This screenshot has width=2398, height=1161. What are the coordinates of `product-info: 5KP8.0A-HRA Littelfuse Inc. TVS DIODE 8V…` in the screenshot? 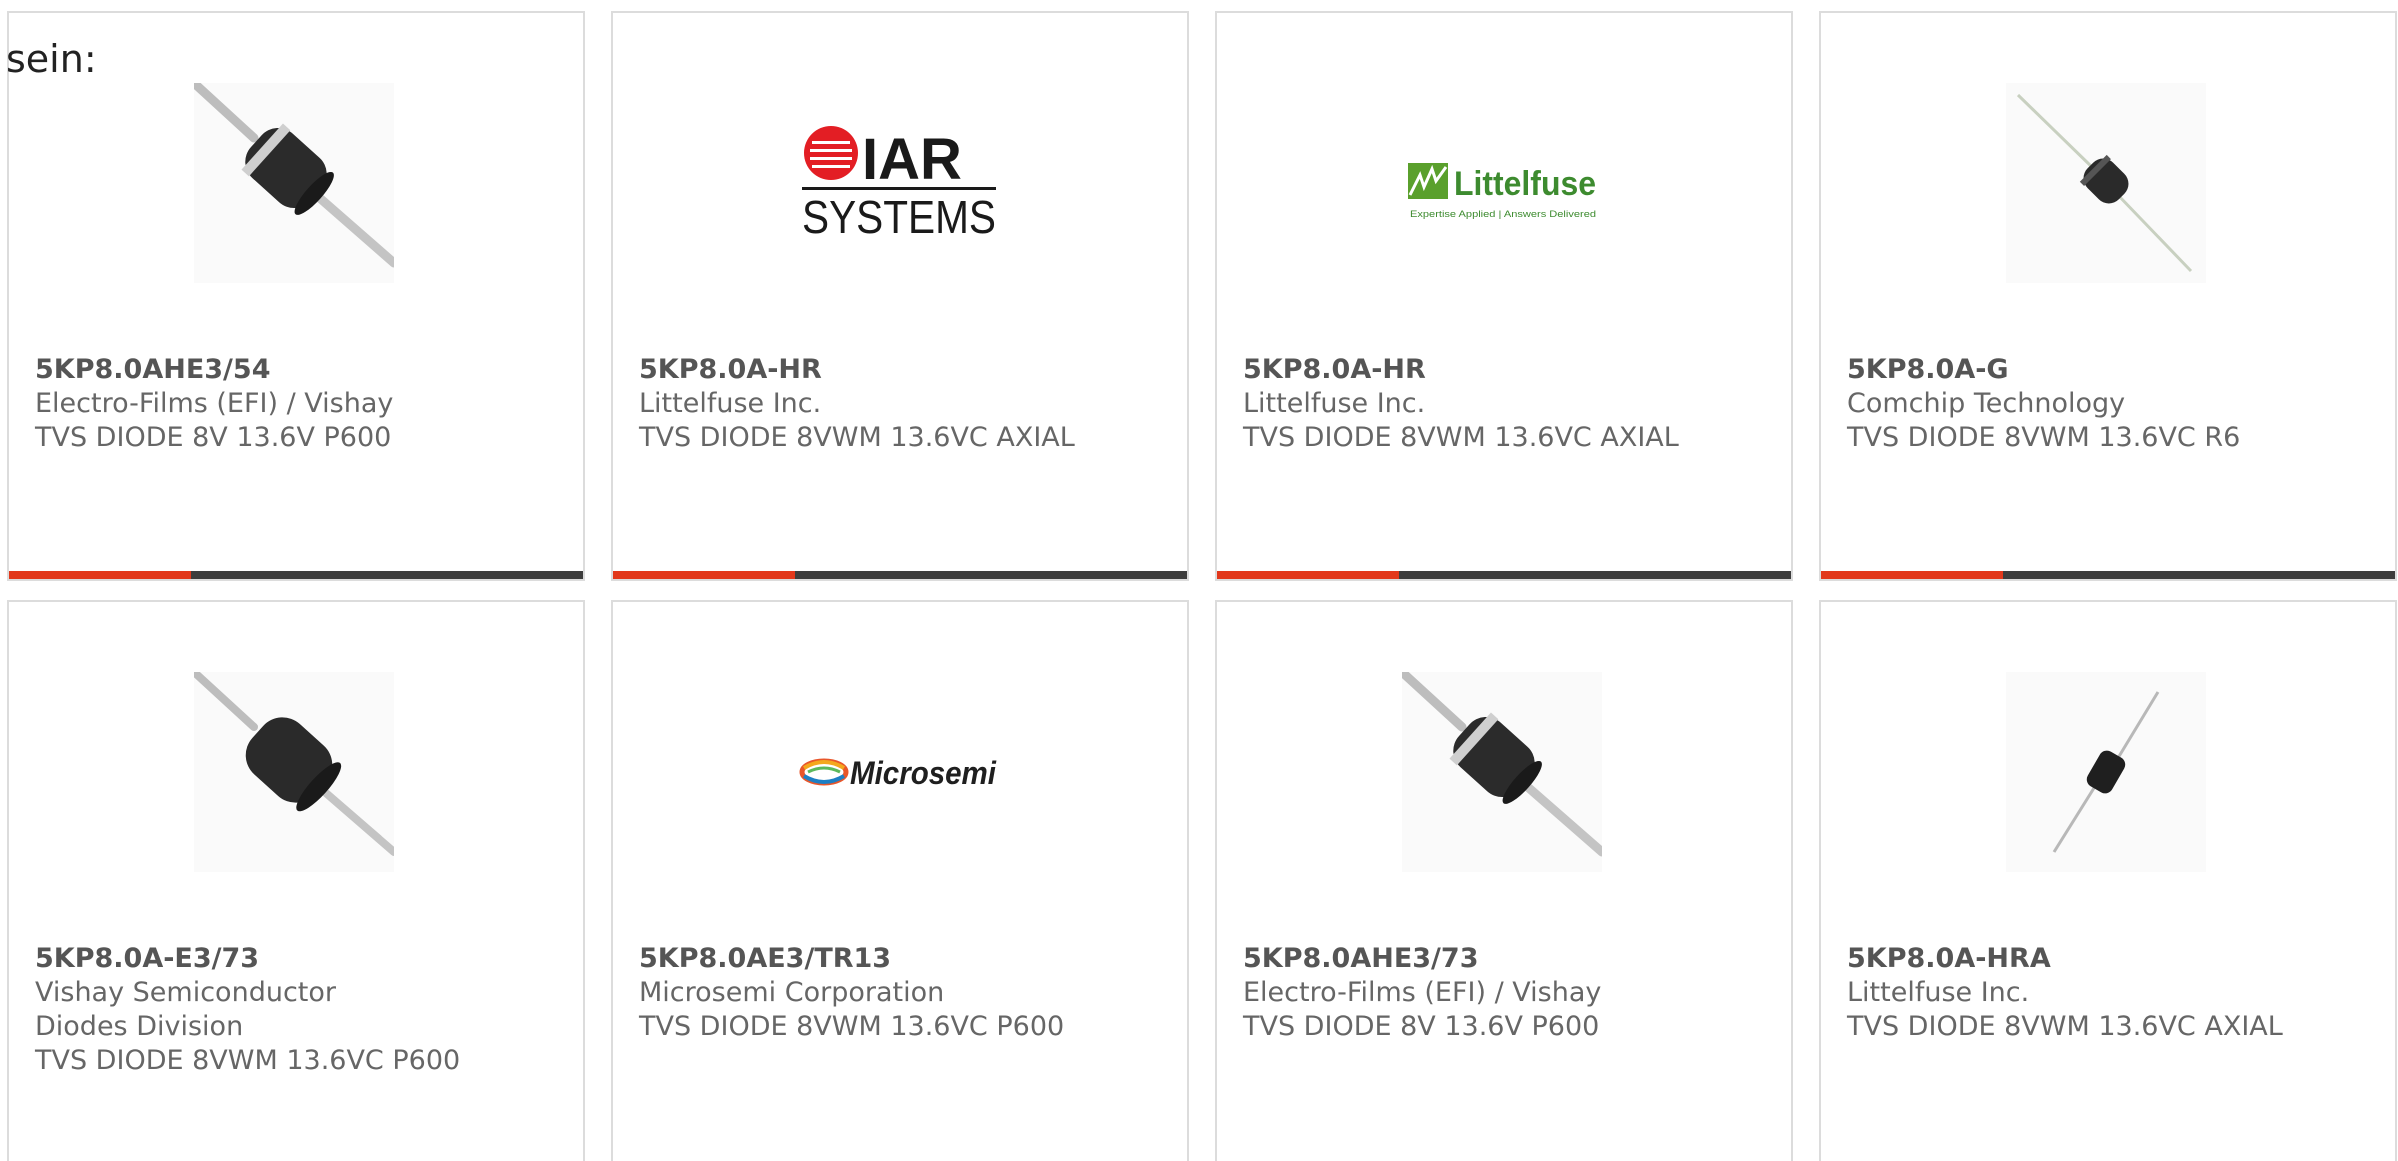 It's located at (2111, 993).